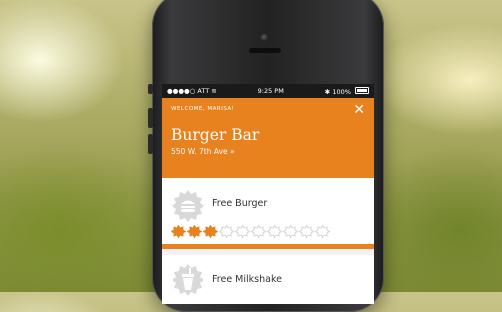  I want to click on status-bar: ●●●●○ ATT ≋ 9:25 PM ✱ 100%, so click(268, 91).